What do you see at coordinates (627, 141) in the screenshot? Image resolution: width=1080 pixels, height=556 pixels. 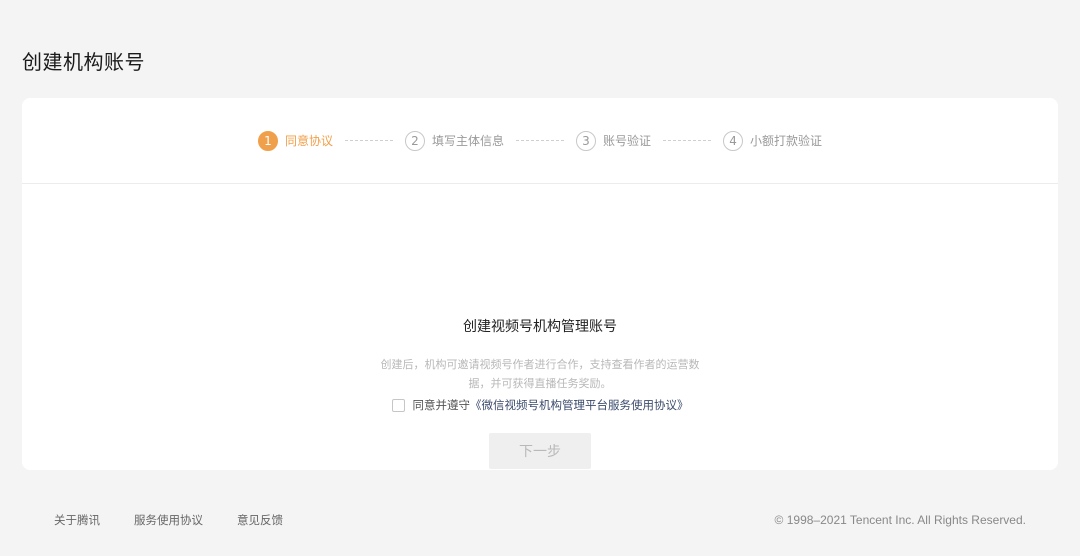 I see `step-3-label: 账号验证` at bounding box center [627, 141].